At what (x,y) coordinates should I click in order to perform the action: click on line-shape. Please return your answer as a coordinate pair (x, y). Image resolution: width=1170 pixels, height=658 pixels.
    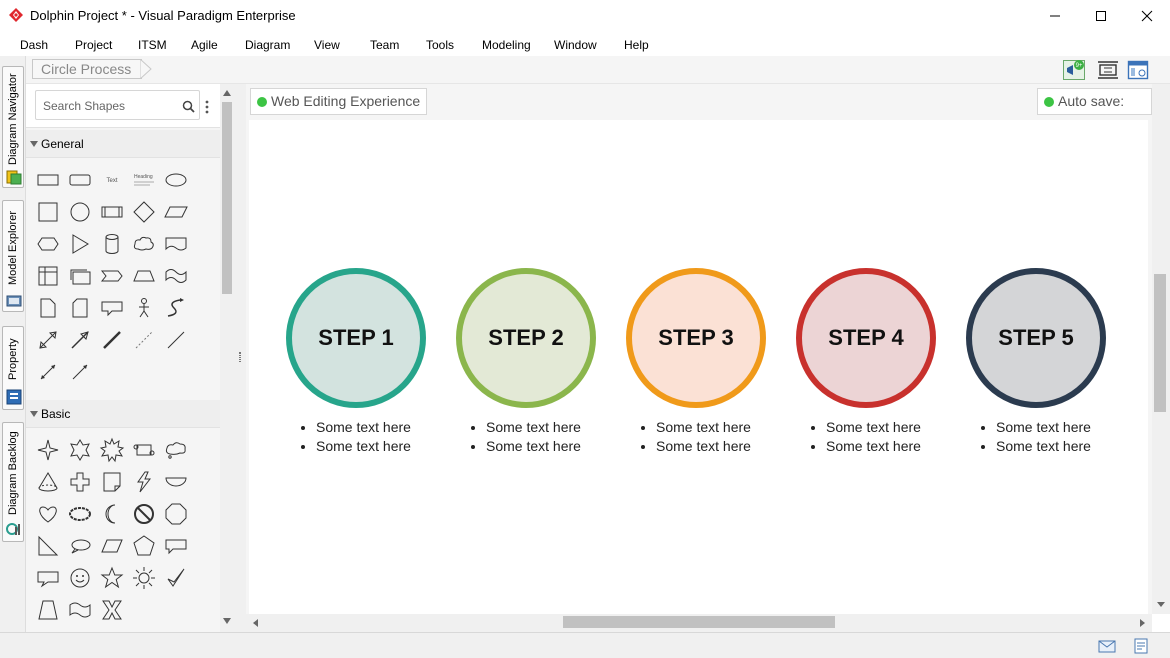
    Looking at the image, I should click on (176, 340).